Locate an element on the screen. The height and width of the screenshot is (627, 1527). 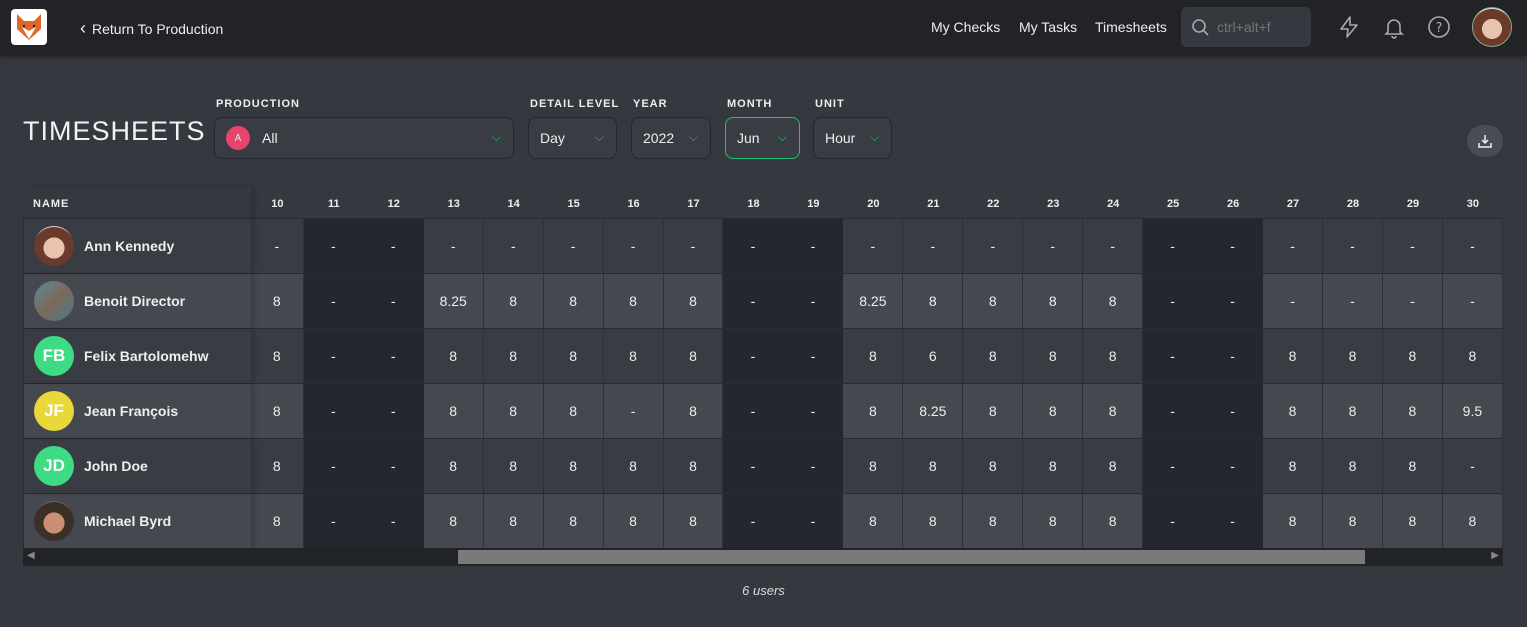
user-name: Benoit Director is located at coordinates (134, 301).